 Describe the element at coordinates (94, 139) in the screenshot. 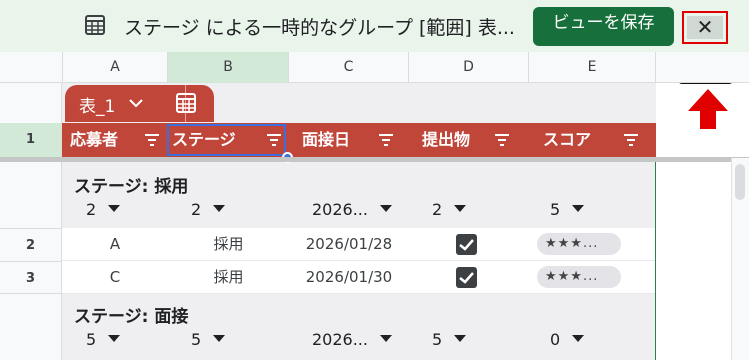

I see `header-applicant-label: 応募者` at that location.